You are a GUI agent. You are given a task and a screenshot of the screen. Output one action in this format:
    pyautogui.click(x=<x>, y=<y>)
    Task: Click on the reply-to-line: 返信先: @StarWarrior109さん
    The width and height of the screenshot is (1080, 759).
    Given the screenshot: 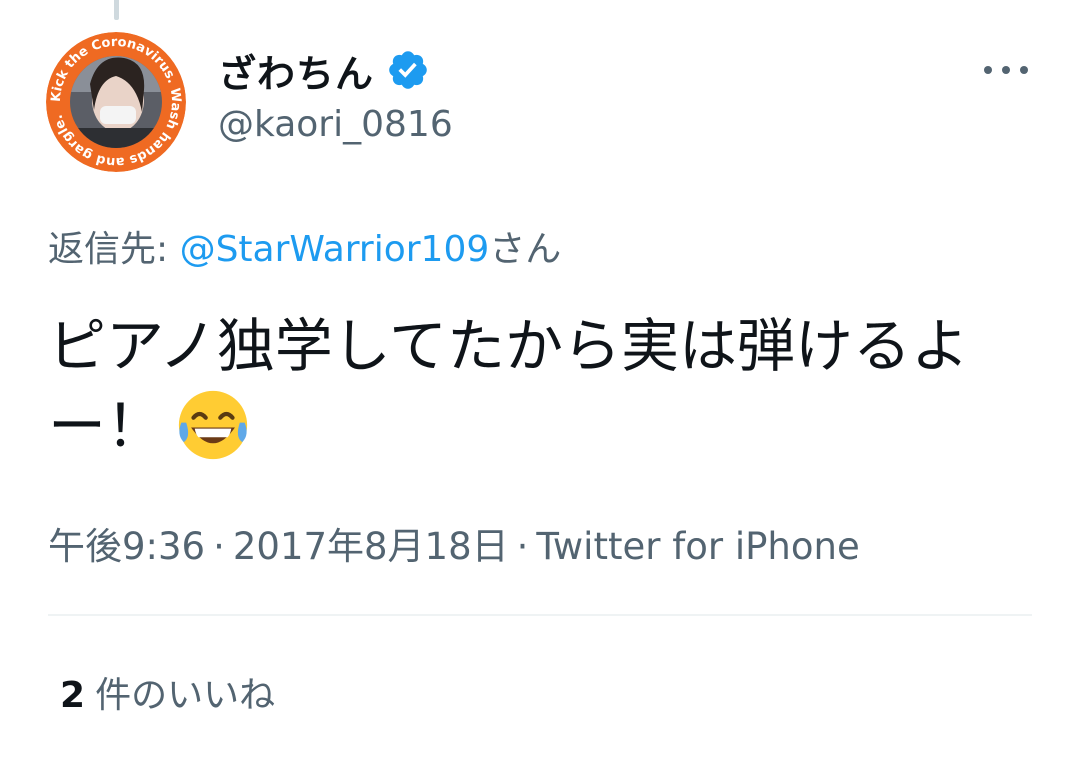 What is the action you would take?
    pyautogui.click(x=304, y=246)
    